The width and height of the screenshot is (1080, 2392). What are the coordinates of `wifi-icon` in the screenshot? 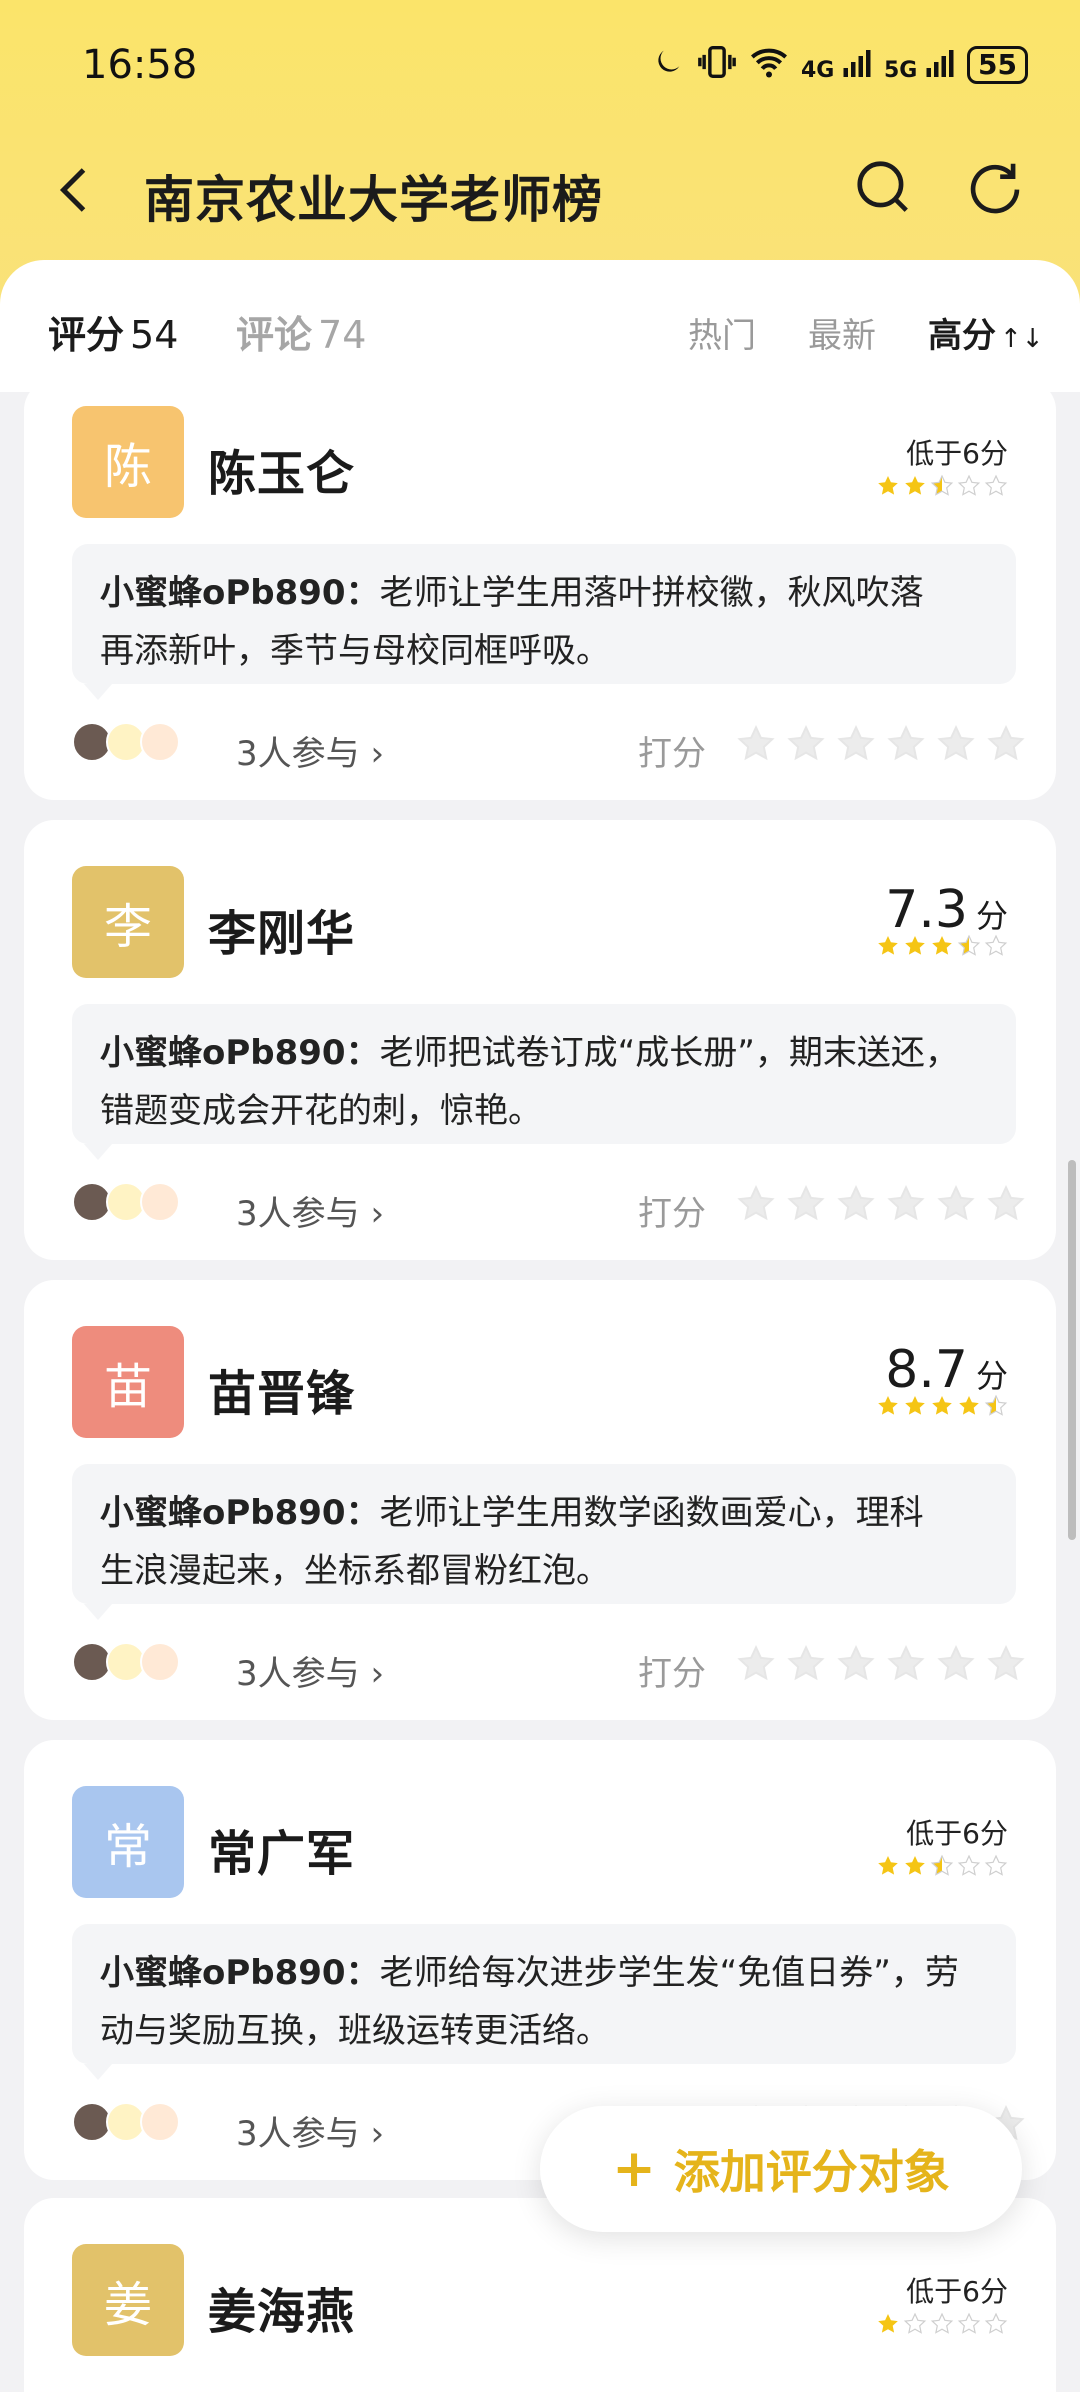 It's located at (769, 65).